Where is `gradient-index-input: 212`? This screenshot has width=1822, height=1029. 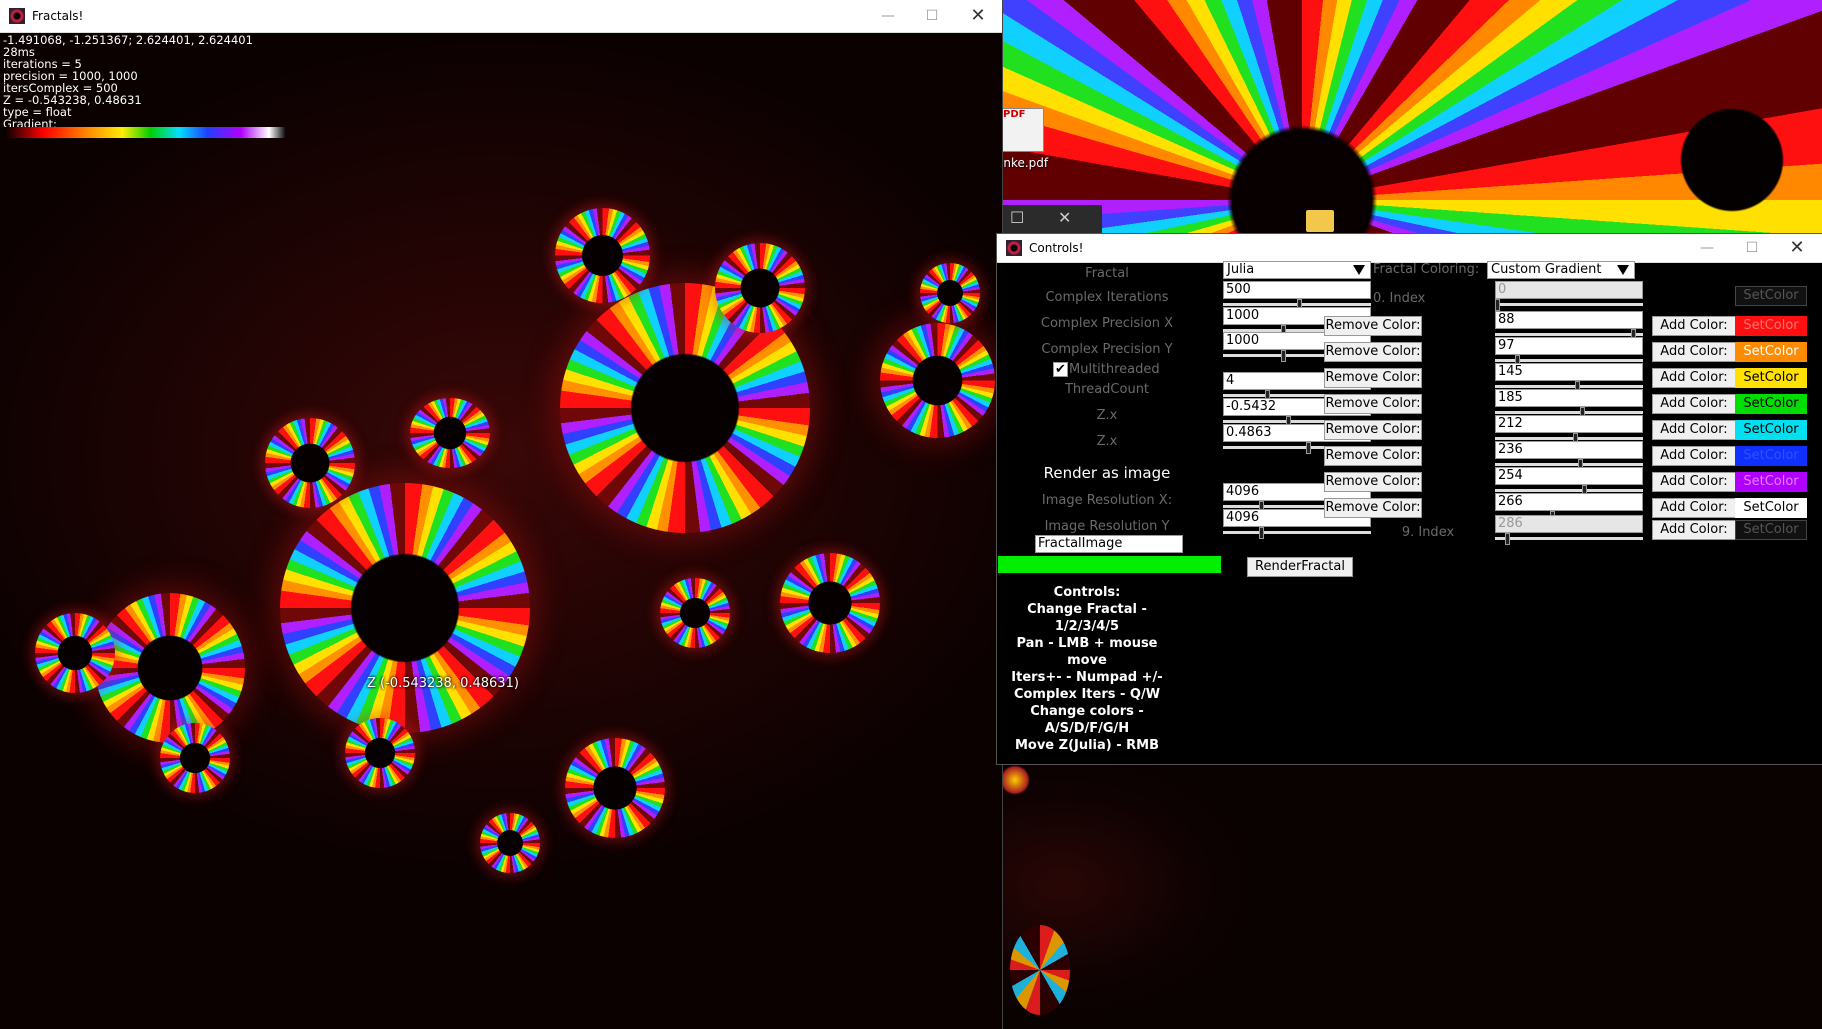 gradient-index-input: 212 is located at coordinates (1569, 424).